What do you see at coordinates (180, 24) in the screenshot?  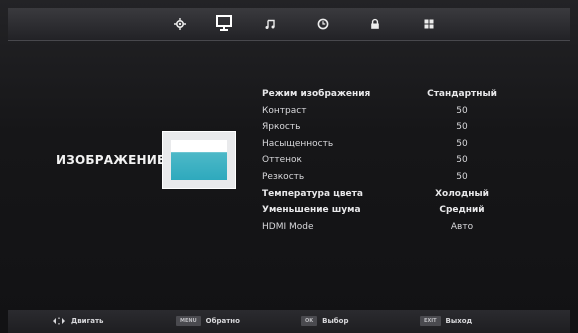 I see `crosshair-icon` at bounding box center [180, 24].